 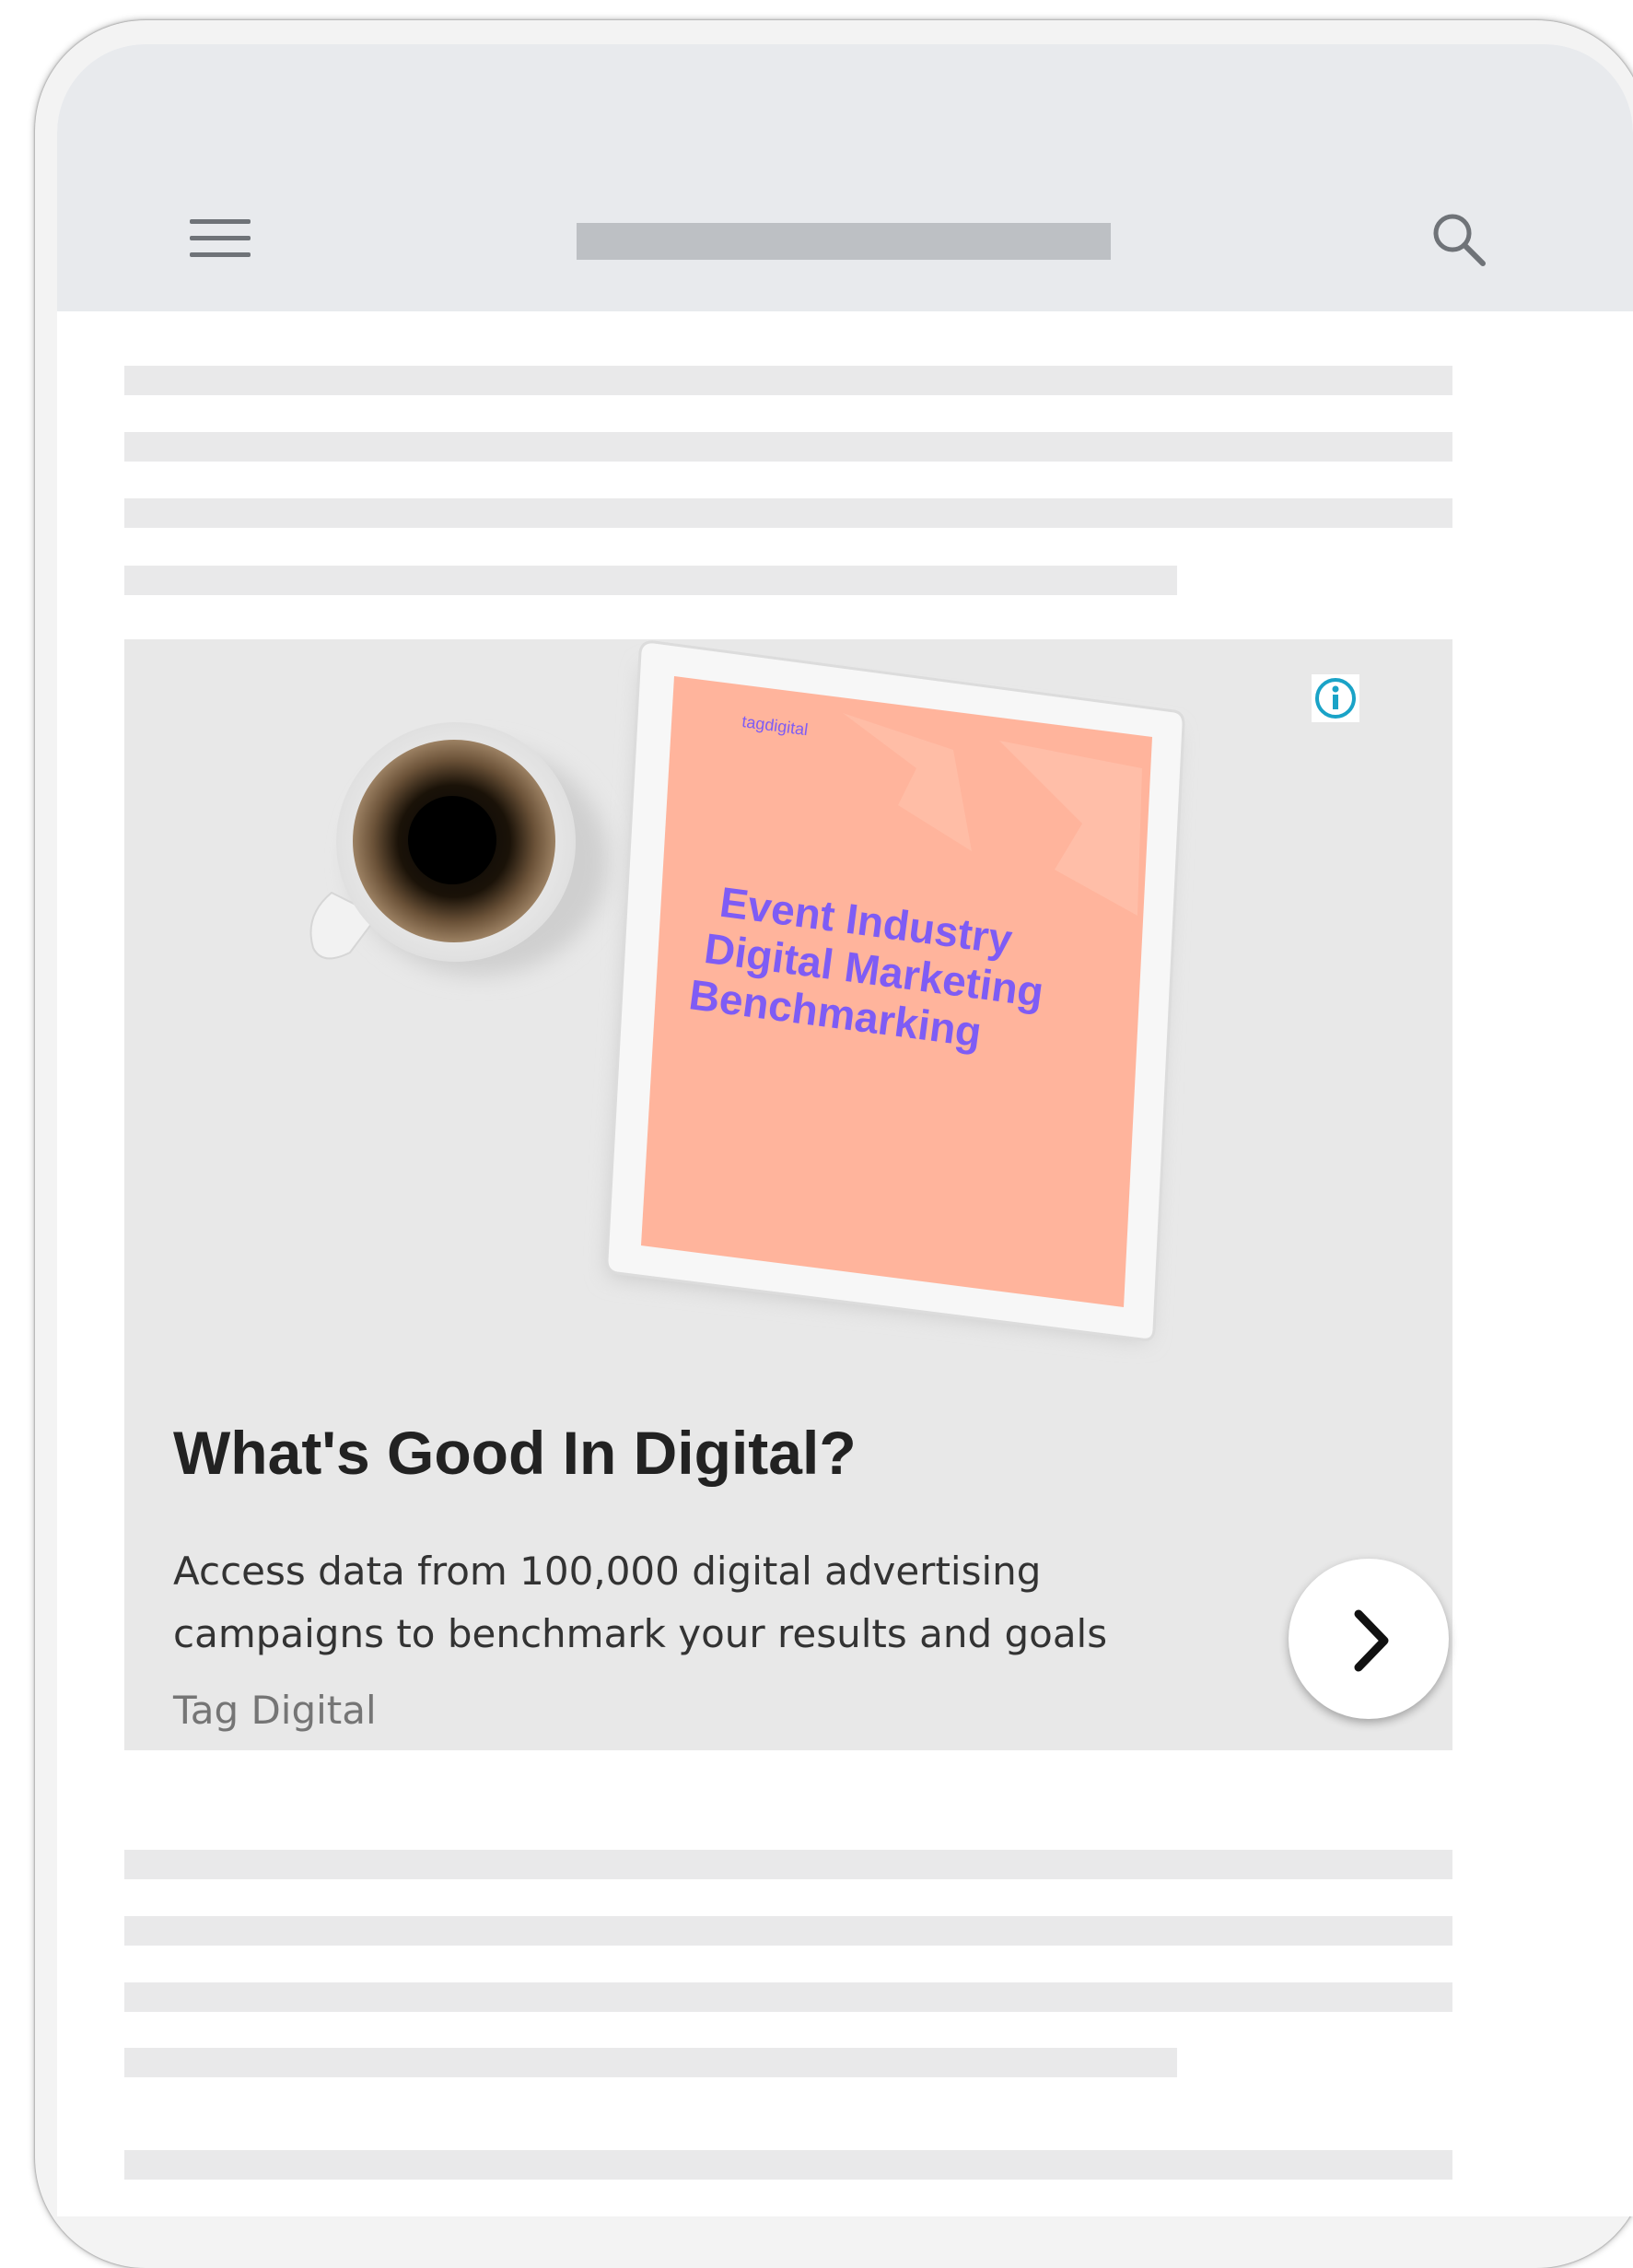 What do you see at coordinates (1371, 1640) in the screenshot?
I see `chevron-right-icon` at bounding box center [1371, 1640].